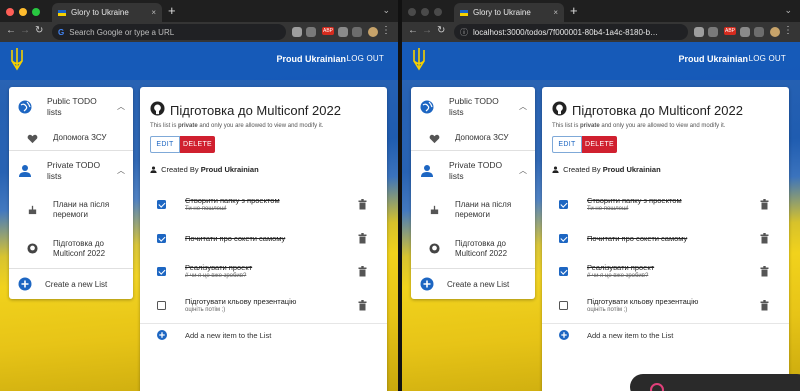 This screenshot has width=800, height=391. What do you see at coordinates (657, 387) in the screenshot?
I see `record-icon` at bounding box center [657, 387].